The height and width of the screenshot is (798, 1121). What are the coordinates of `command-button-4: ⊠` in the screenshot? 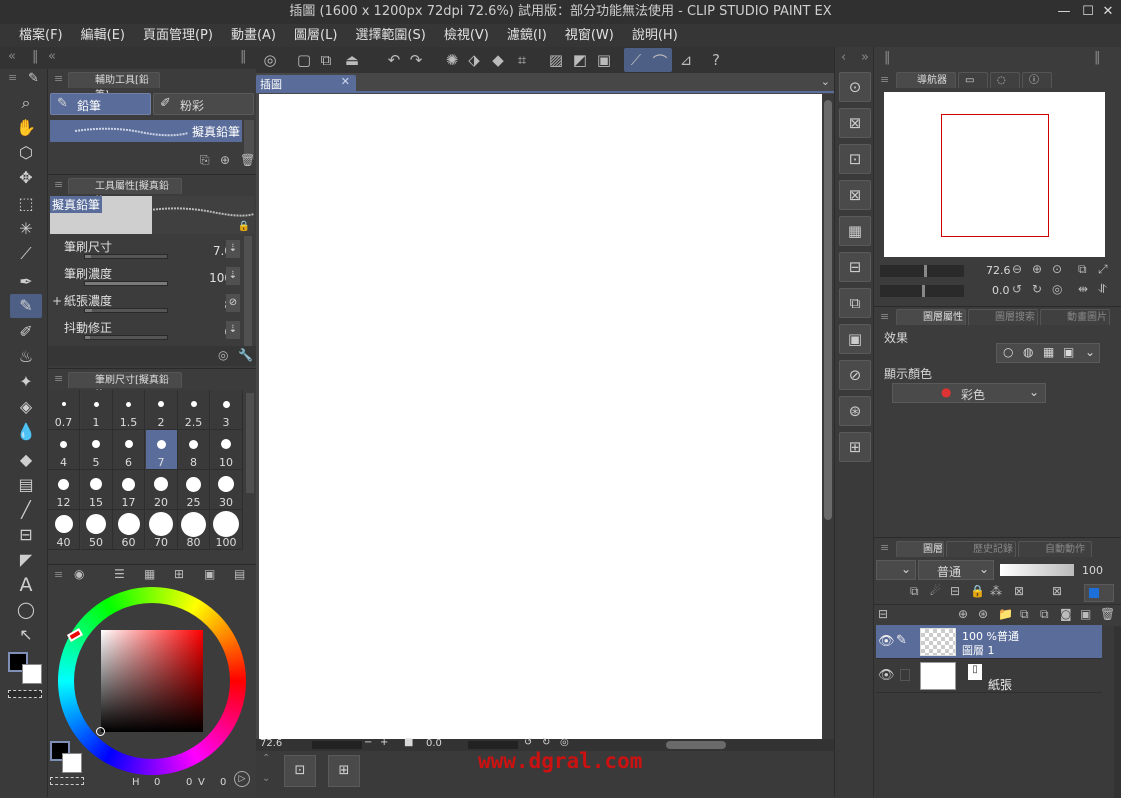 It's located at (855, 195).